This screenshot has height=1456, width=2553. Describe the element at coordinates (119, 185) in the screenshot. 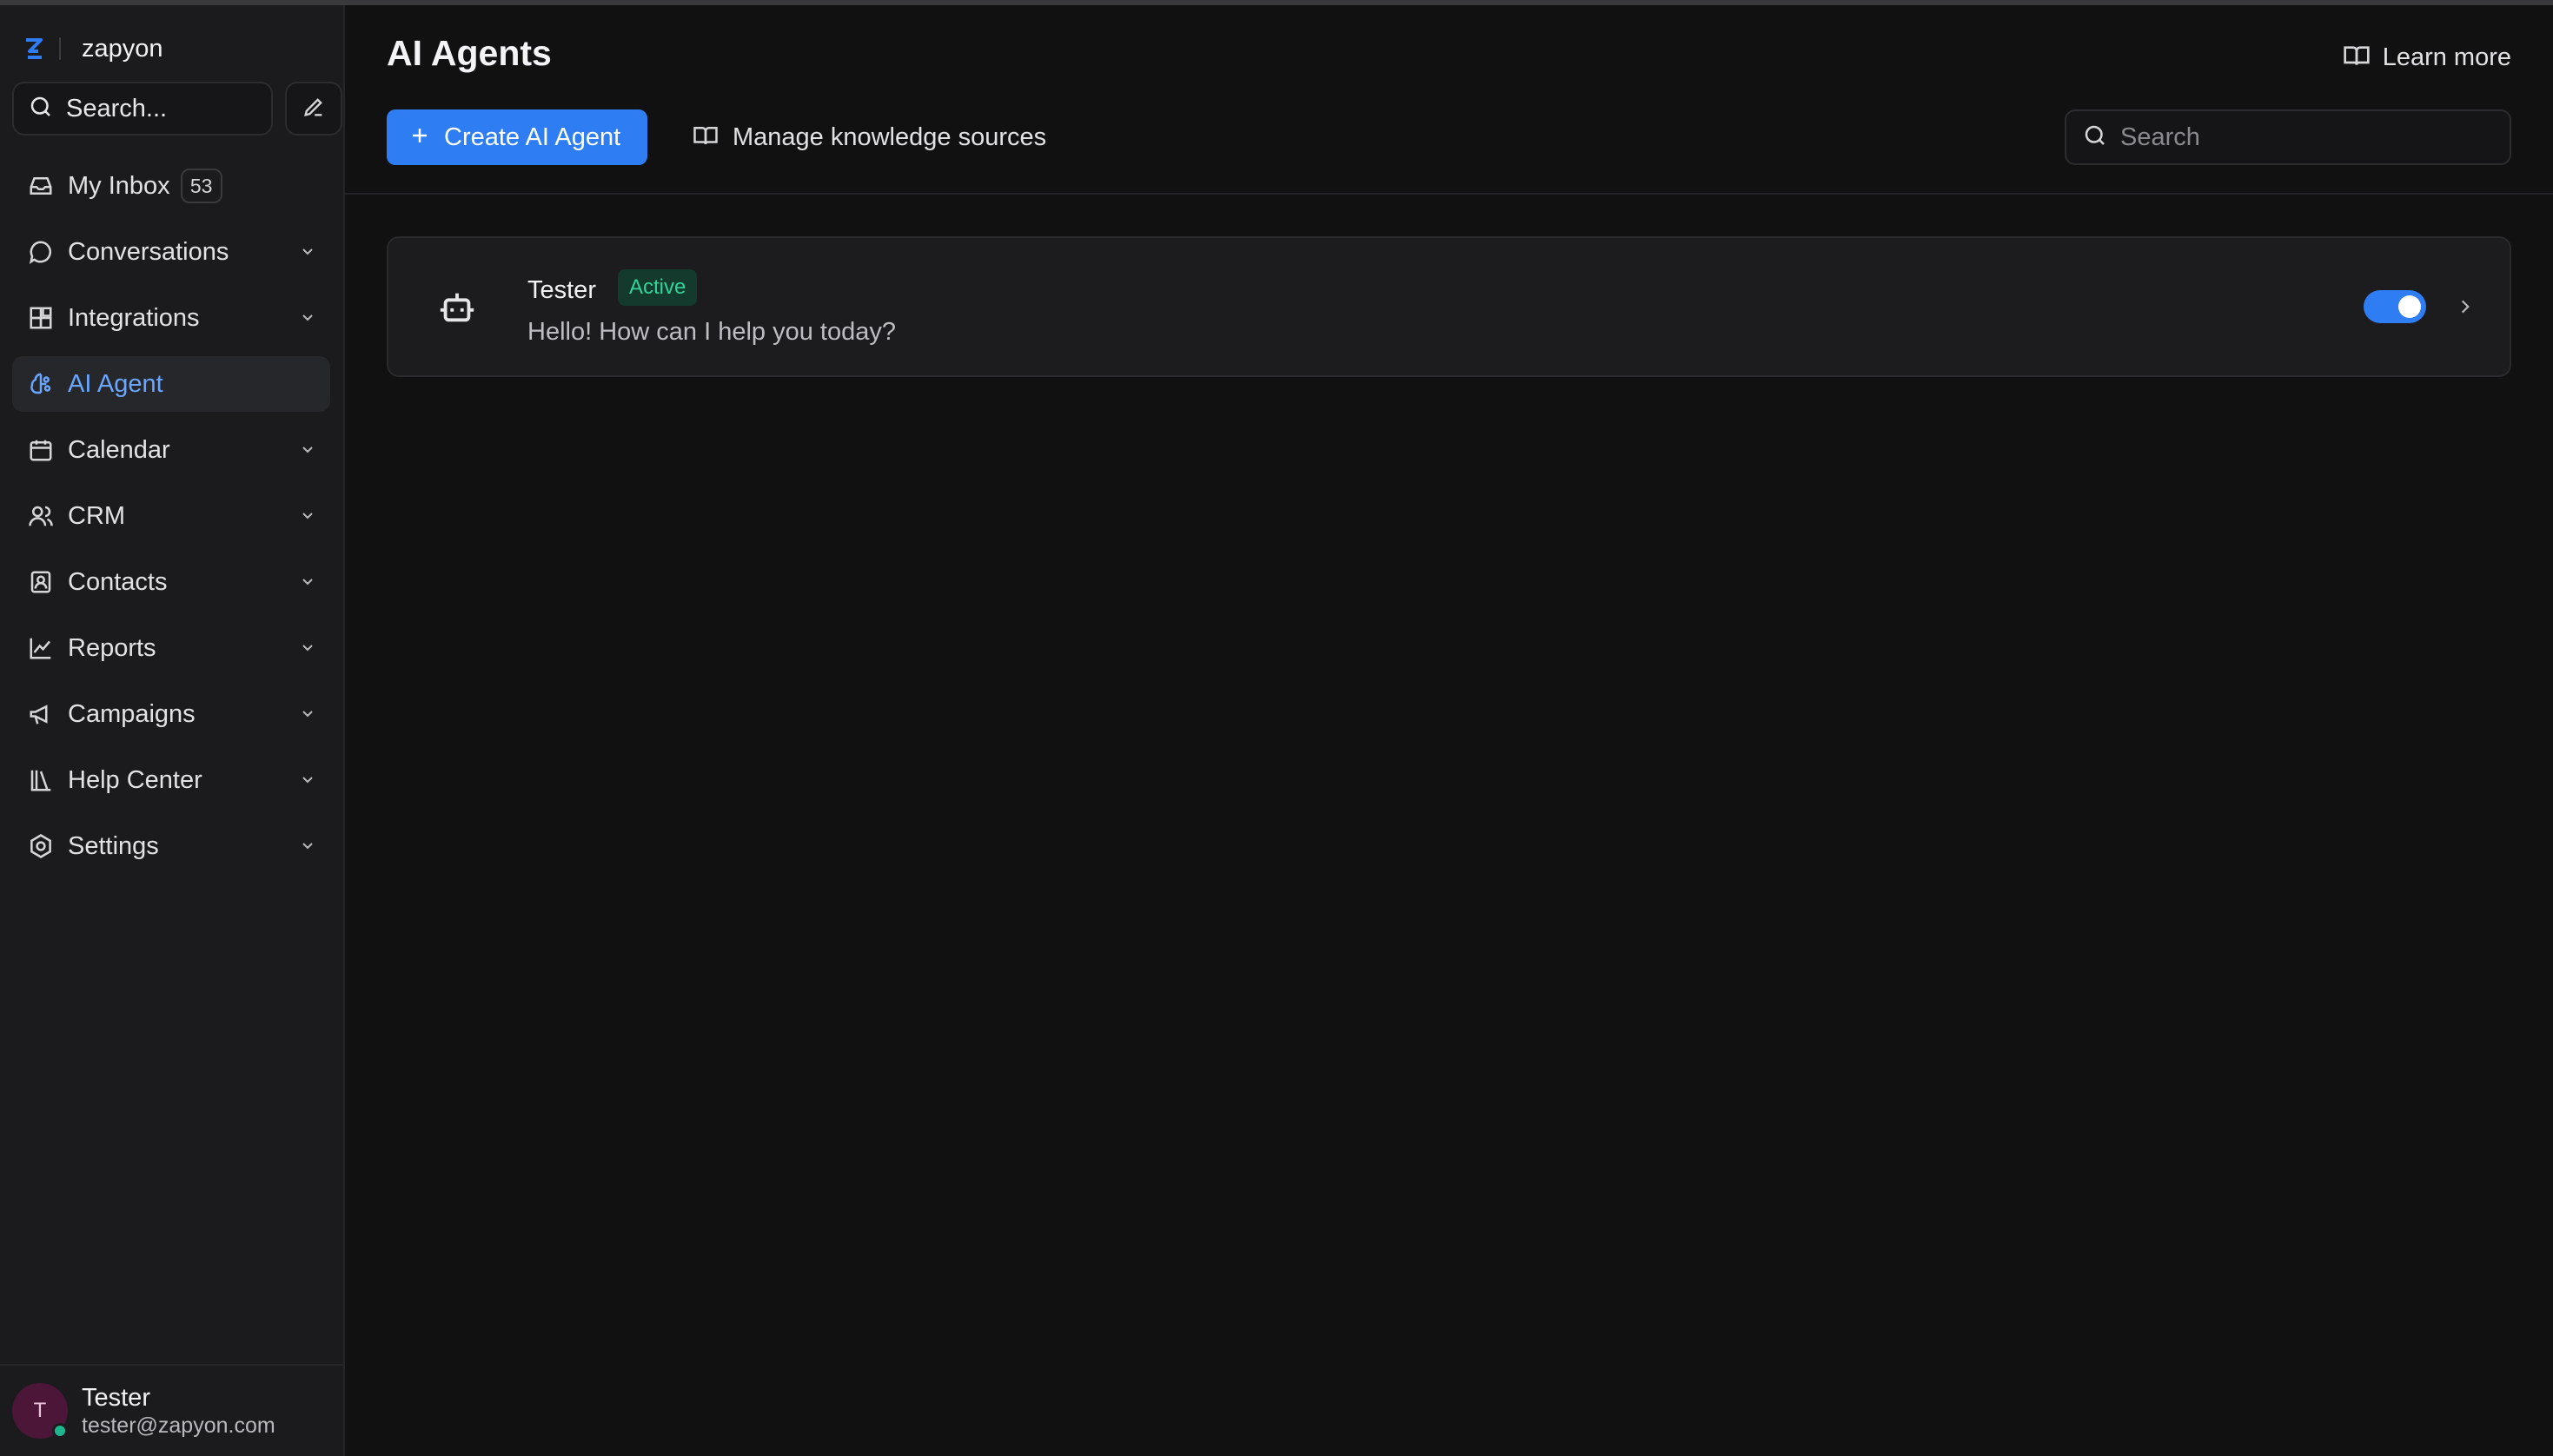

I see `sidebar-item-label: My Inbox` at that location.